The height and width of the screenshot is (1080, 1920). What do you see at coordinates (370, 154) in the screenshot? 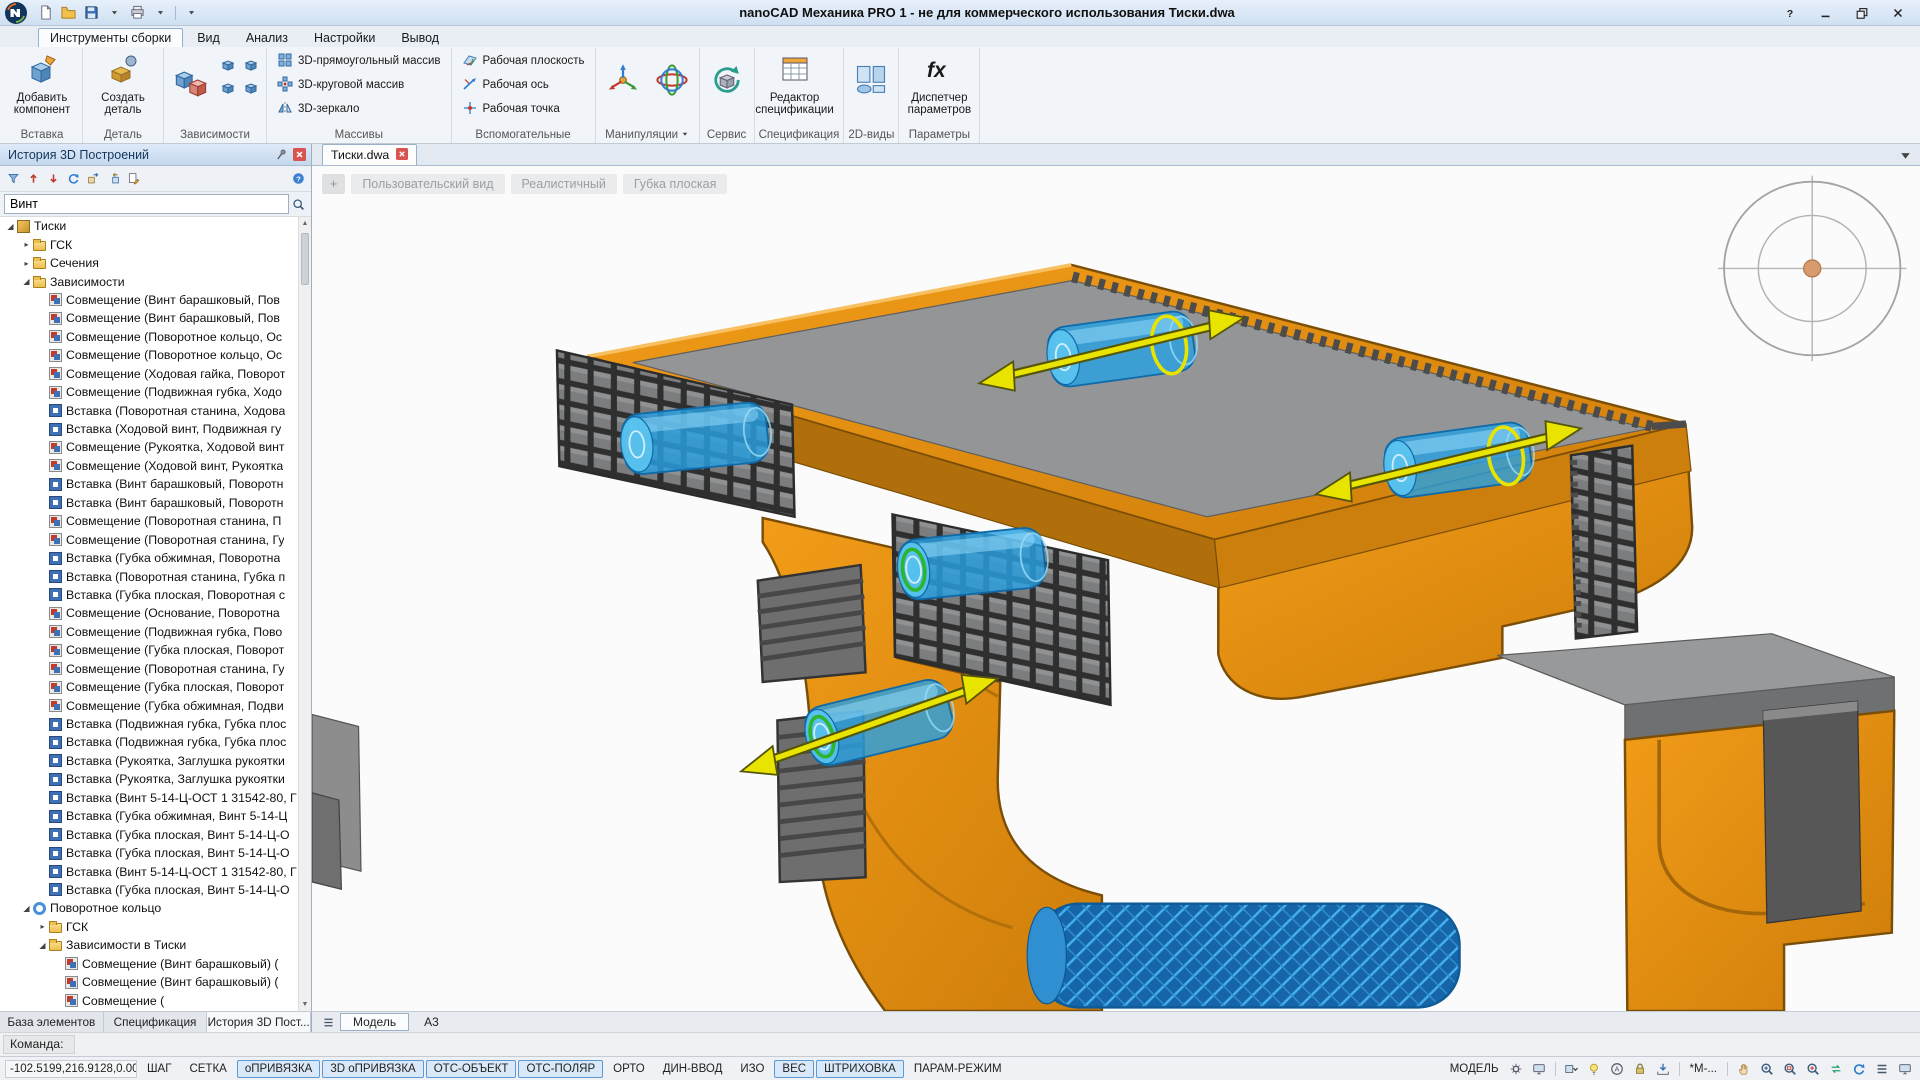
I see `document-tab: Тиски.dwa` at bounding box center [370, 154].